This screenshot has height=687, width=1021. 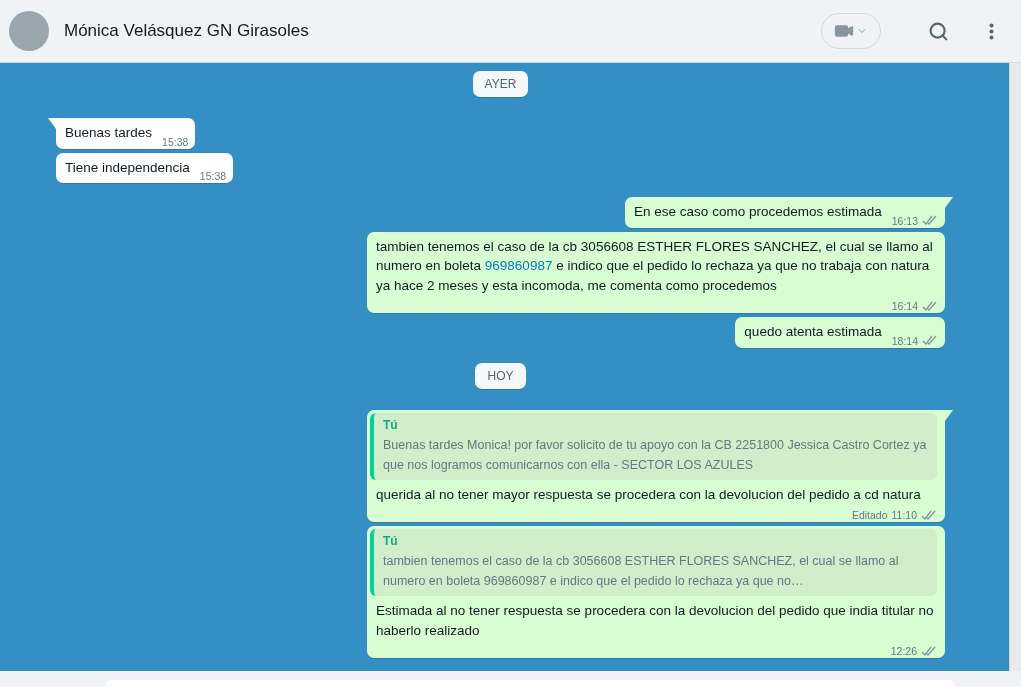 What do you see at coordinates (903, 651) in the screenshot?
I see `message-time: 12:26` at bounding box center [903, 651].